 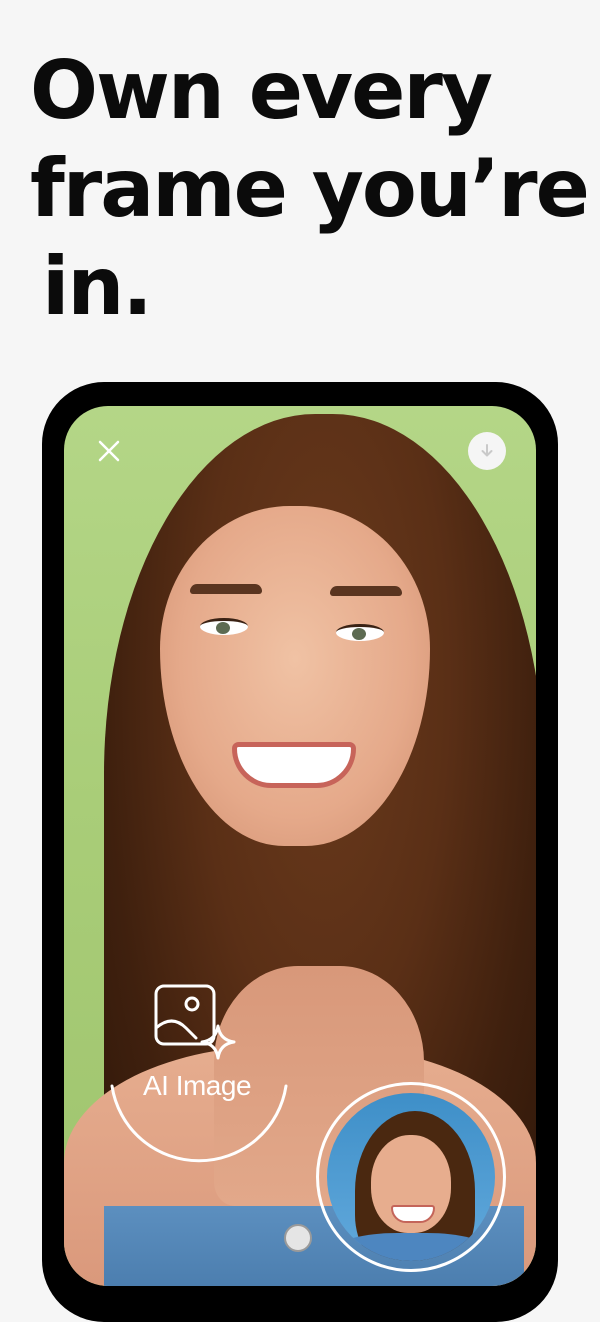 I want to click on selfie-photo, so click(x=411, y=1177).